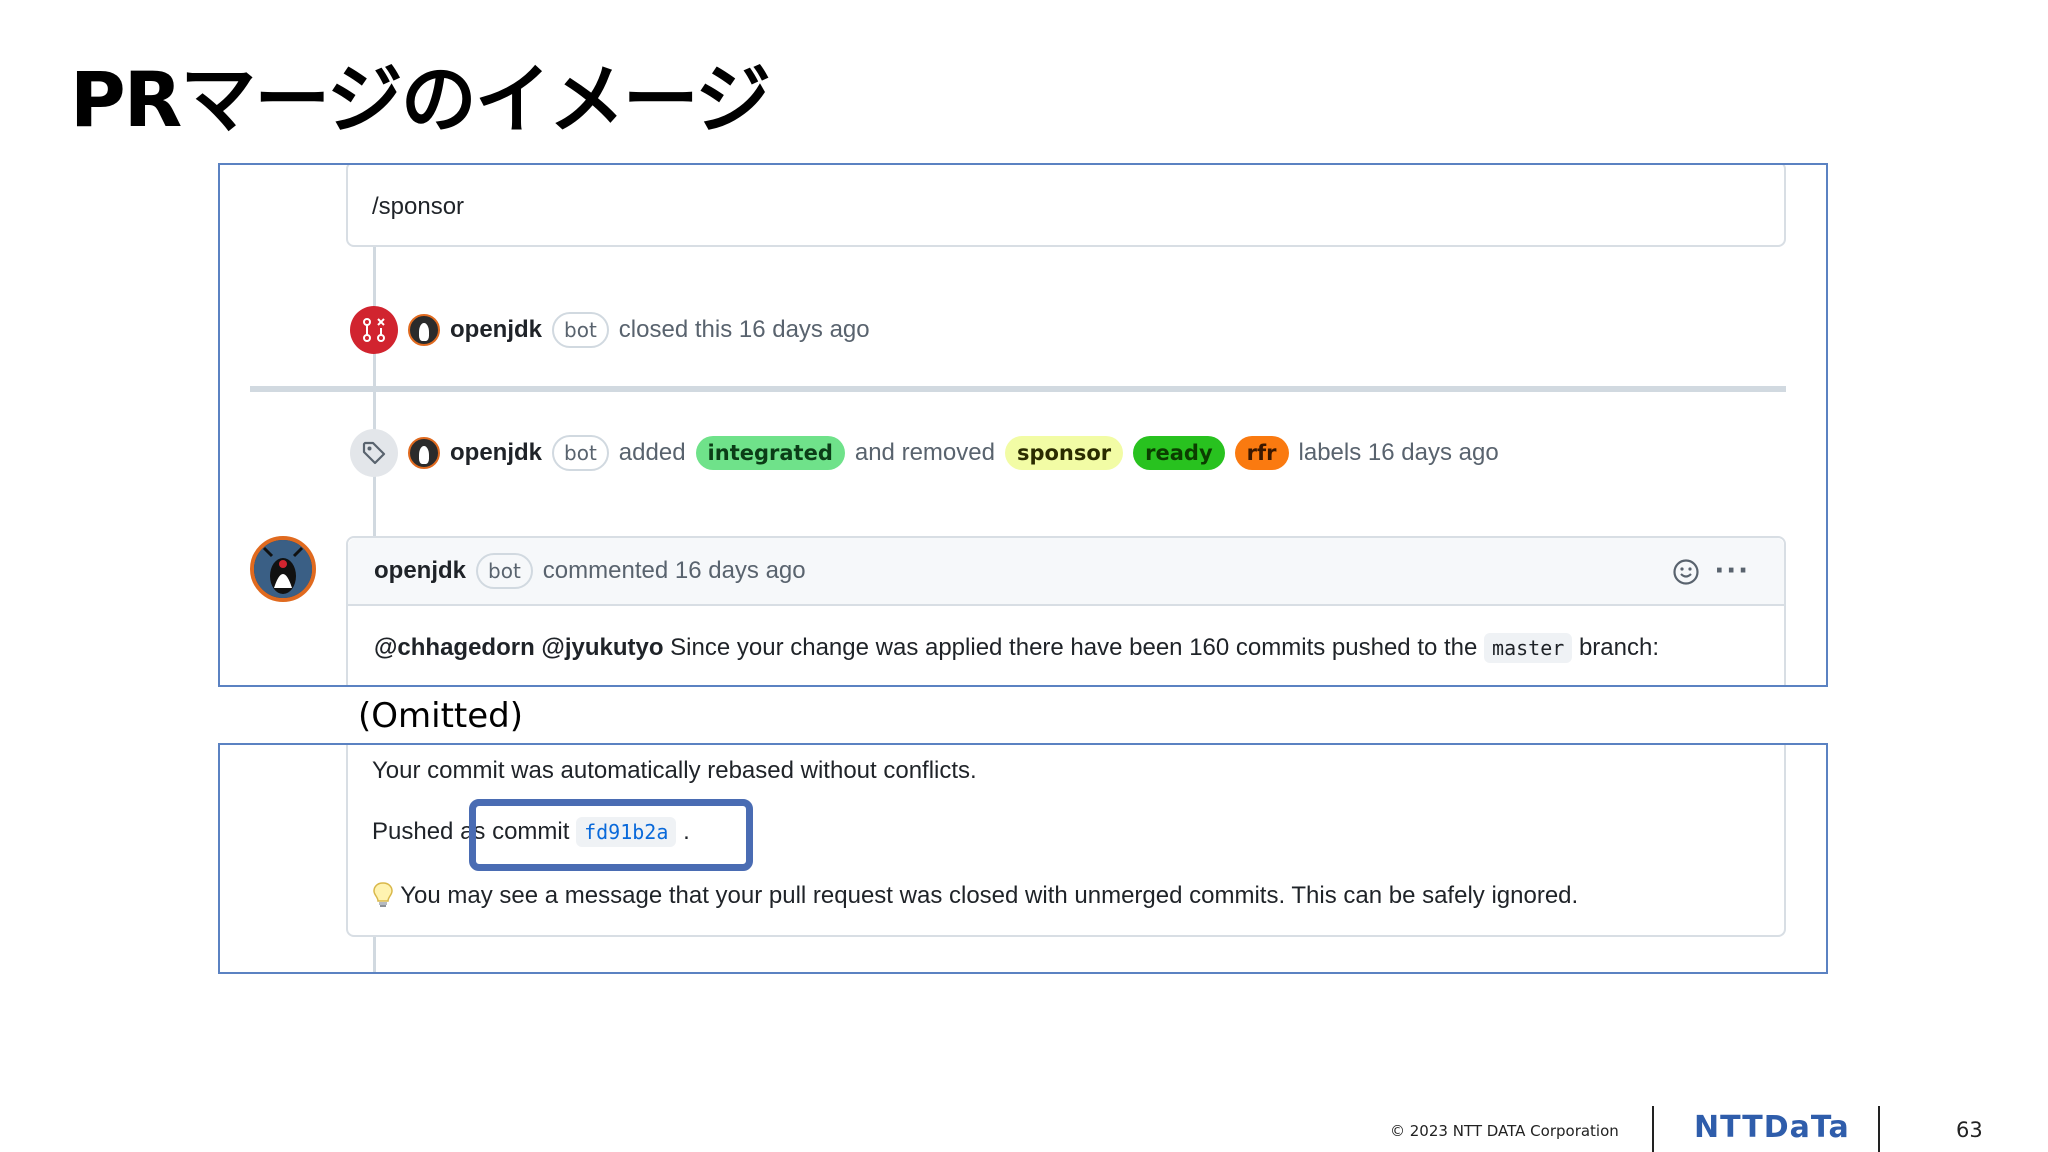  Describe the element at coordinates (770, 453) in the screenshot. I see `label-integrated: integrated` at that location.